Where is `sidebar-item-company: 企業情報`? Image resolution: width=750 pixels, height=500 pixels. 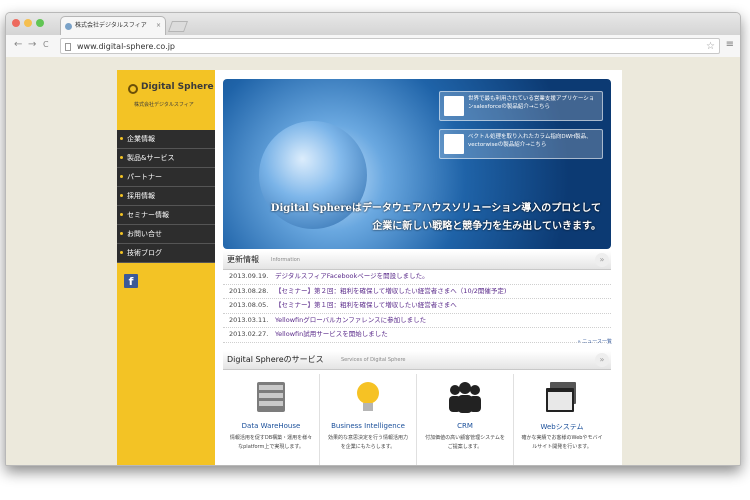
sidebar-item-company: 企業情報 is located at coordinates (166, 139).